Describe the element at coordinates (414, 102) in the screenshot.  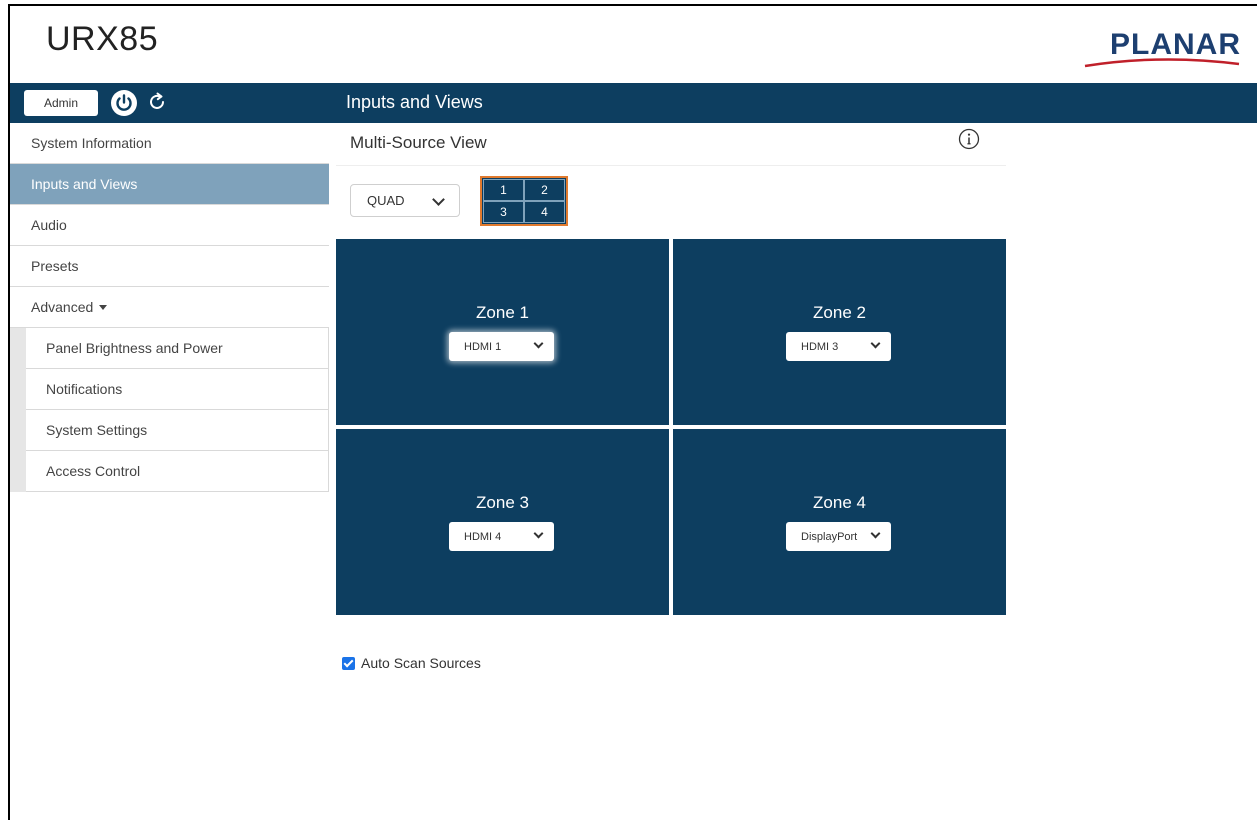
I see `page-title: Inputs and Views` at that location.